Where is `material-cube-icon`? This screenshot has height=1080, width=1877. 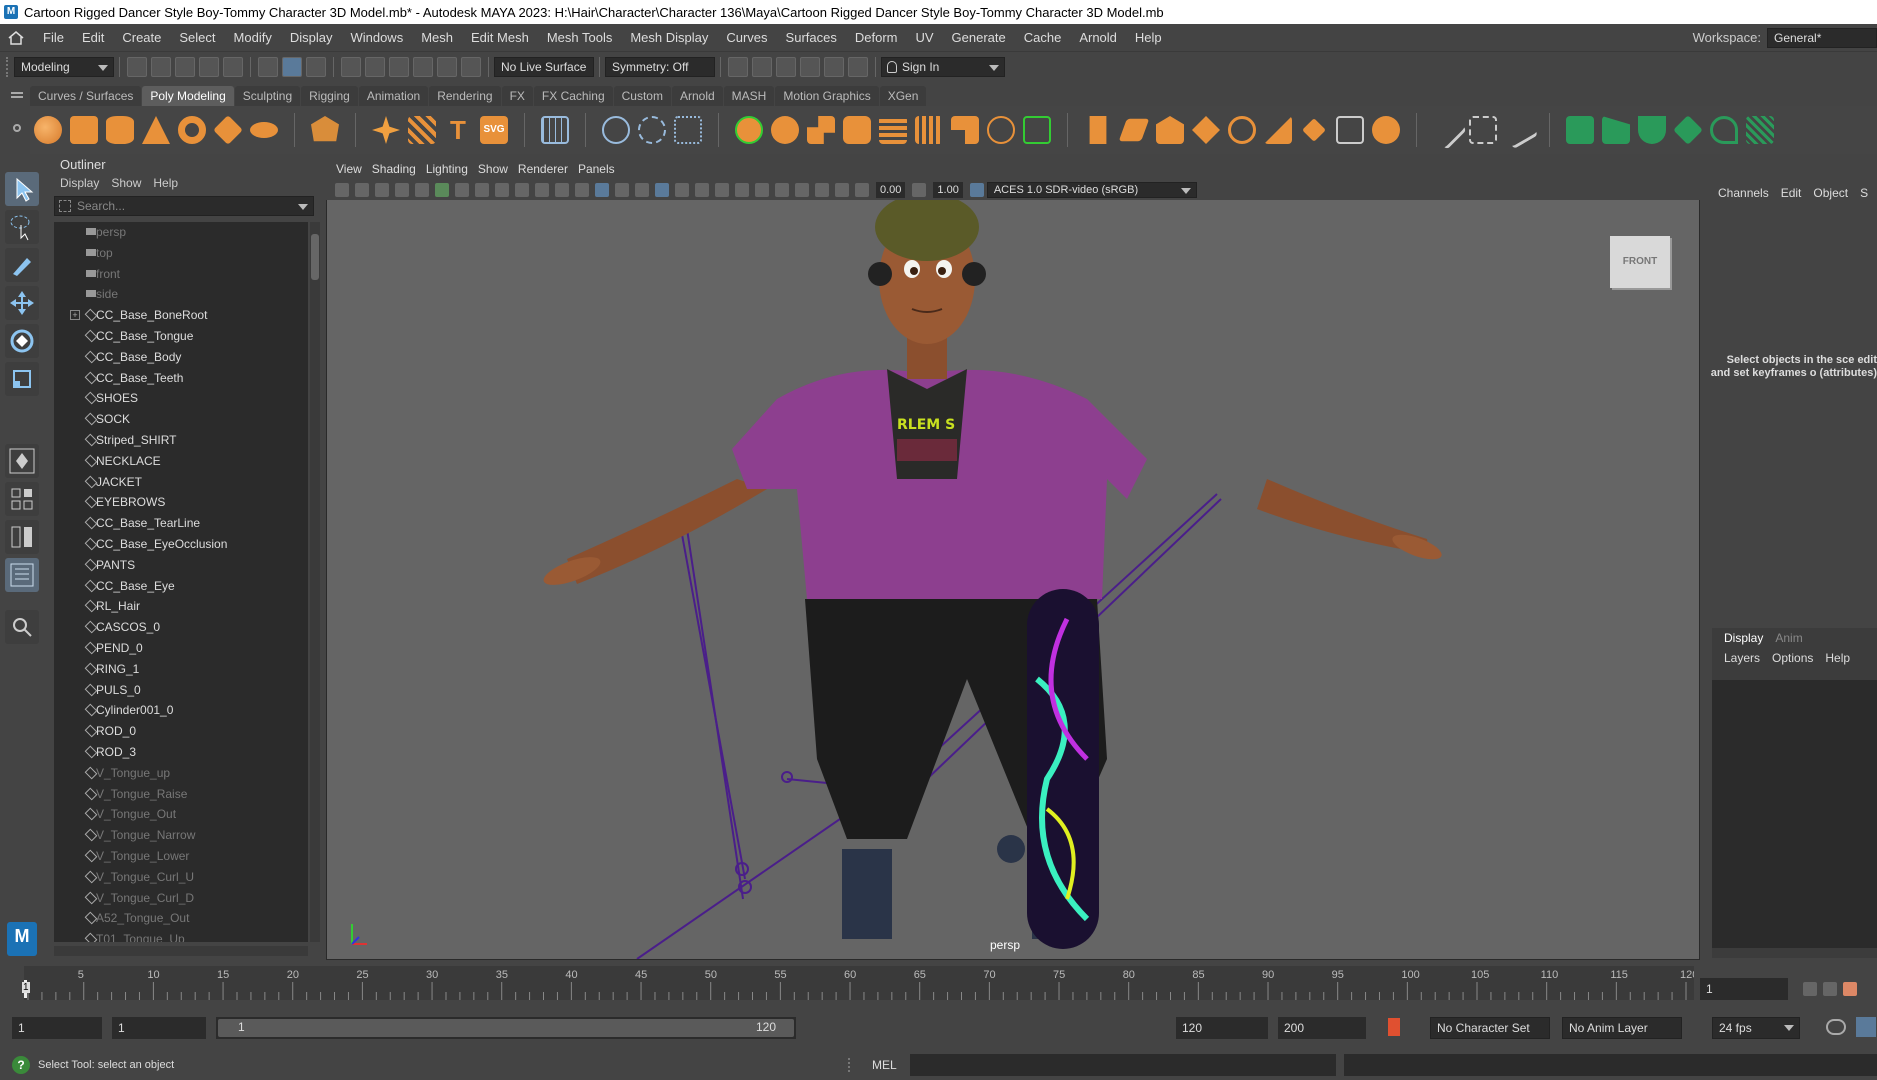
material-cube-icon is located at coordinates (1688, 130).